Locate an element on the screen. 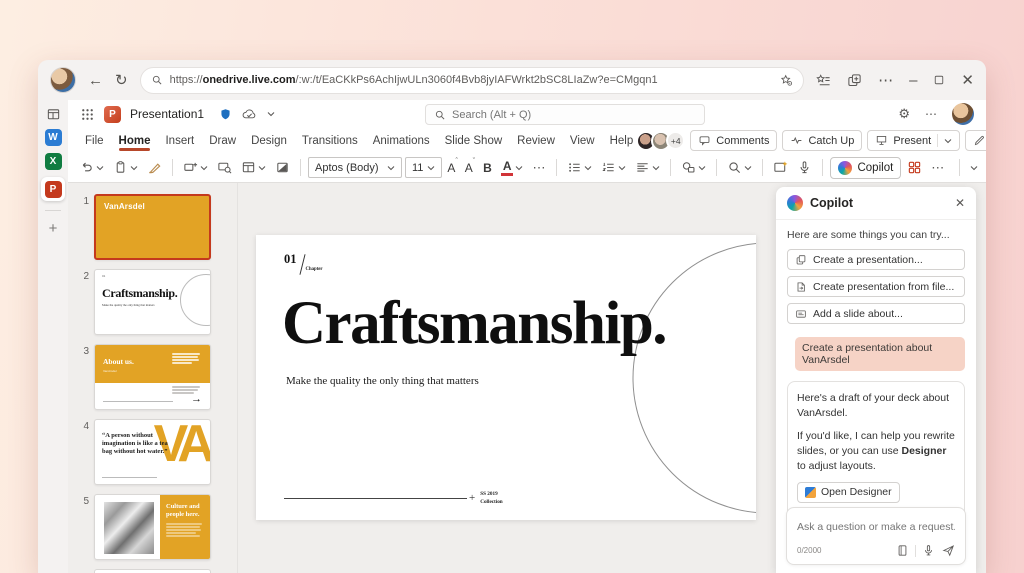 This screenshot has height=573, width=1024. favorites-bar-icon is located at coordinates (823, 80).